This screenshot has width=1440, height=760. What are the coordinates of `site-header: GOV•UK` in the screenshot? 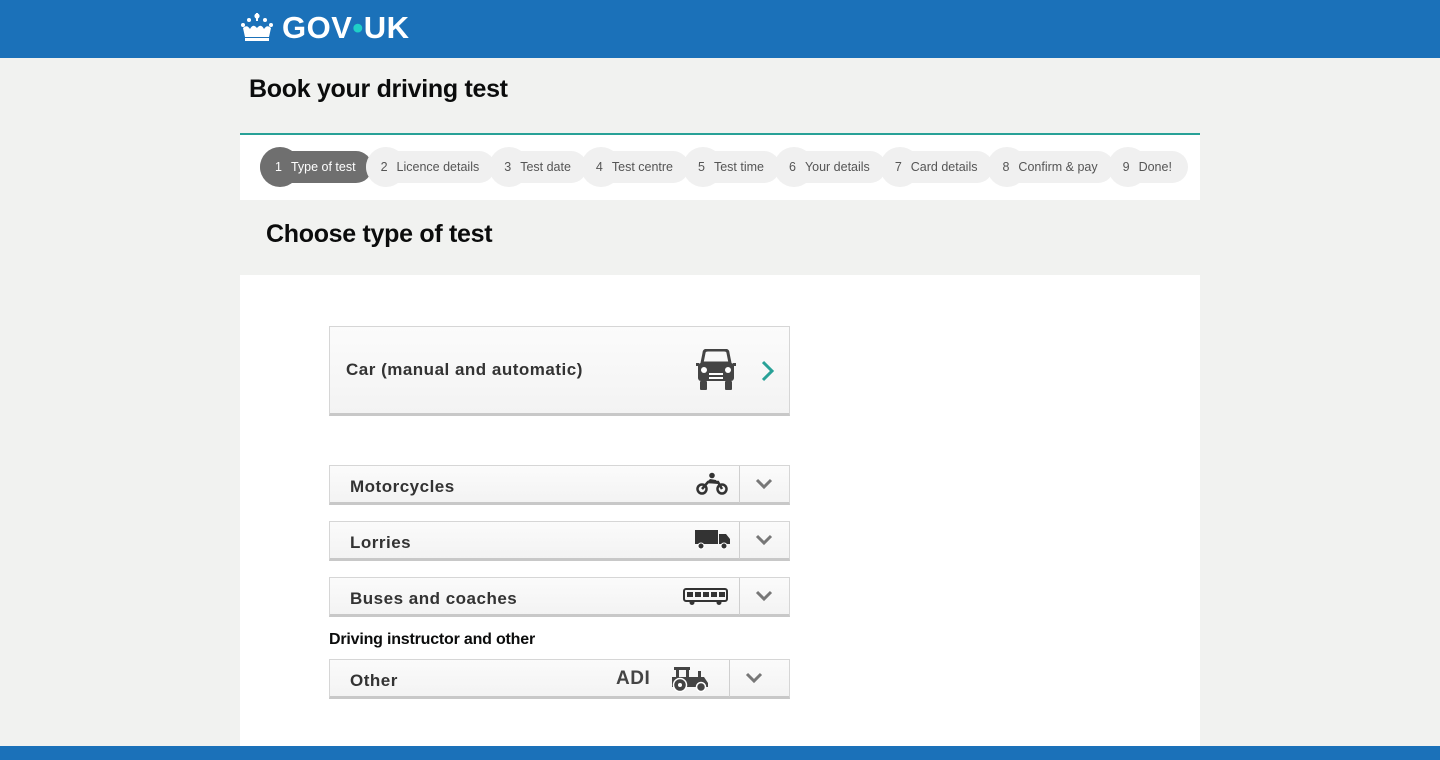 It's located at (720, 29).